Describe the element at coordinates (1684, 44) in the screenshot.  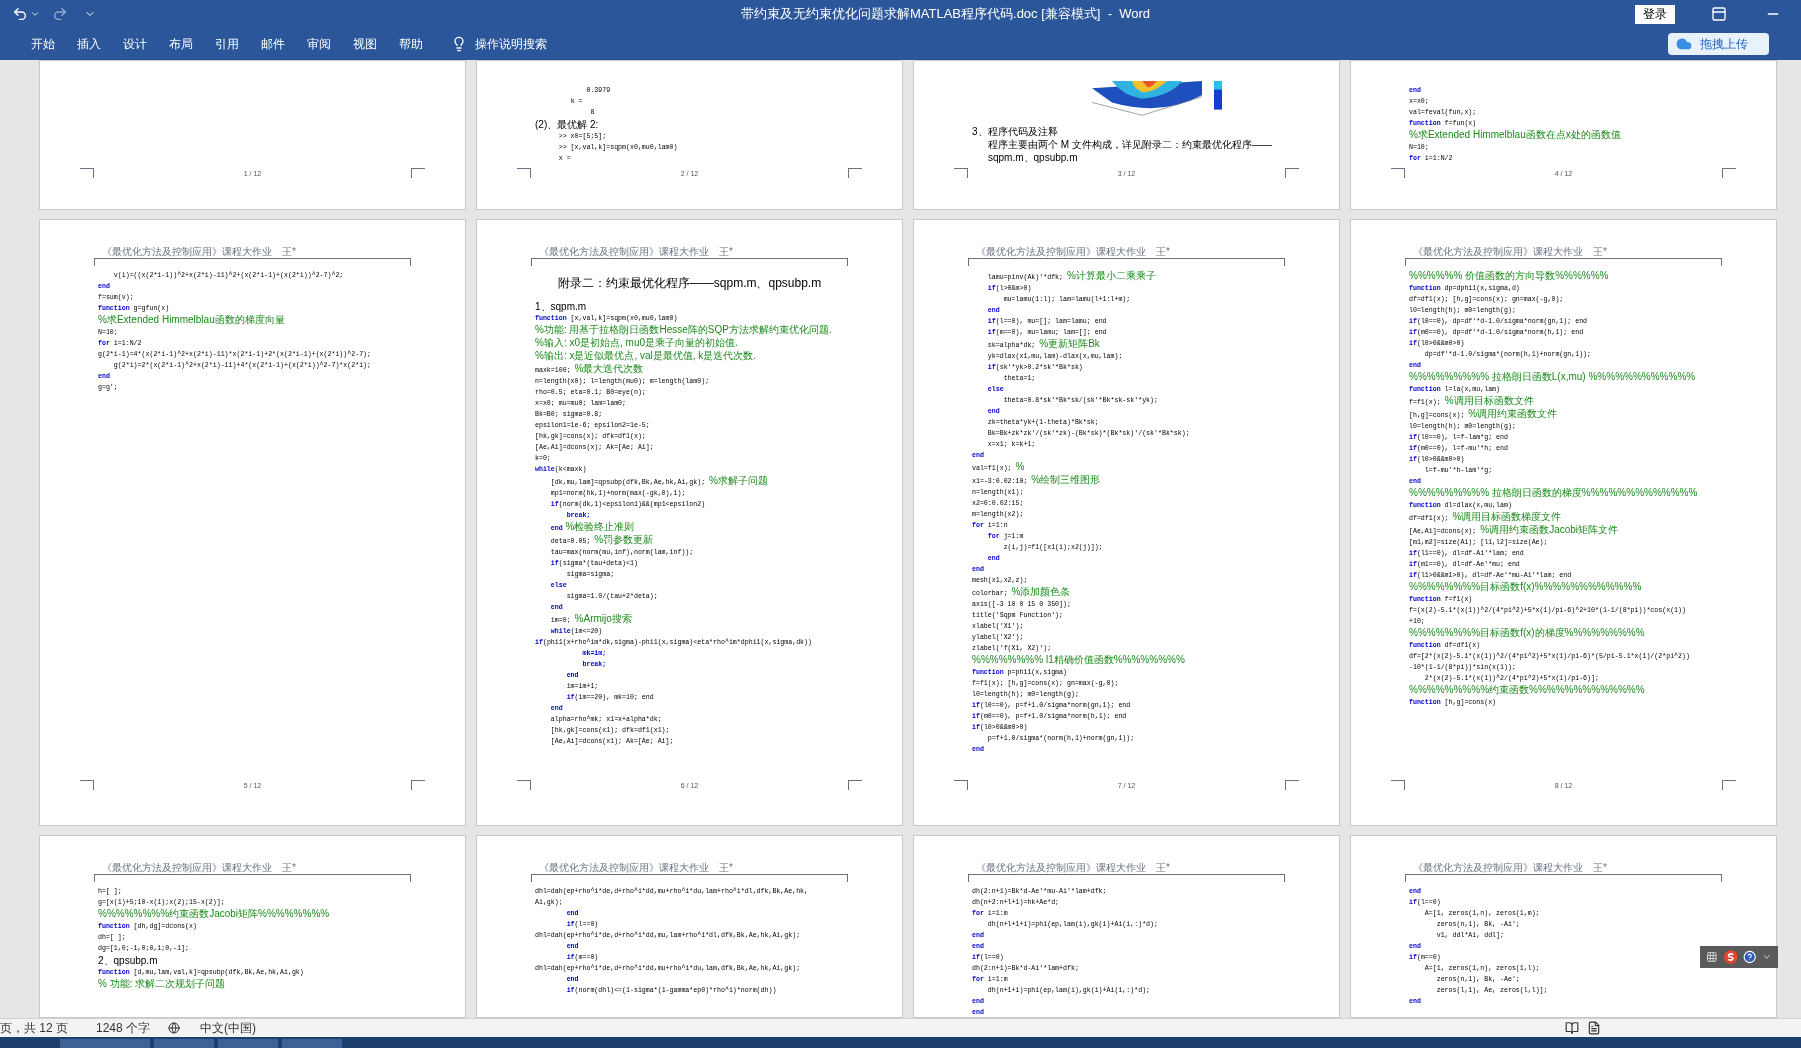
I see `cloud-icon` at that location.